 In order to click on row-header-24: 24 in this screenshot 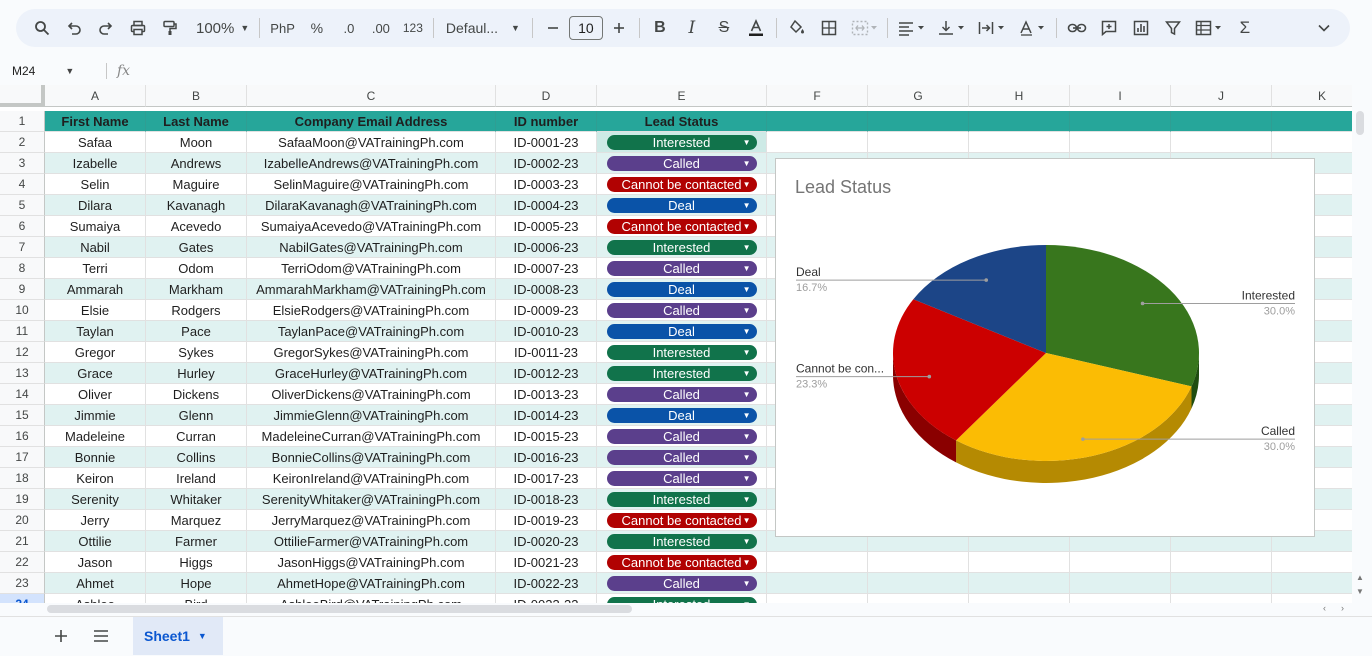, I will do `click(22, 598)`.